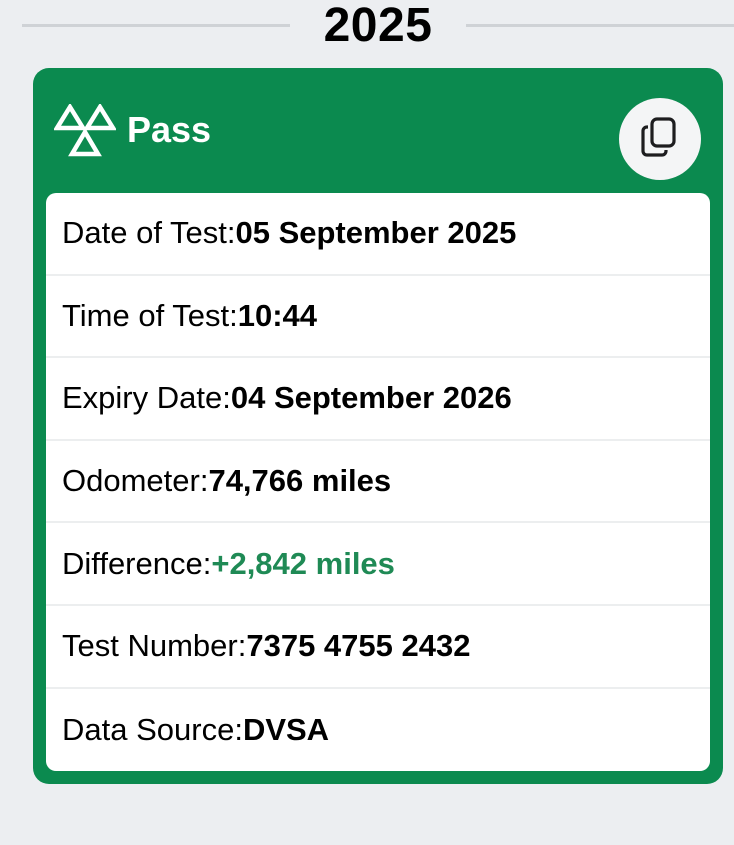 The height and width of the screenshot is (845, 734). I want to click on row-label: Odometer:, so click(135, 481).